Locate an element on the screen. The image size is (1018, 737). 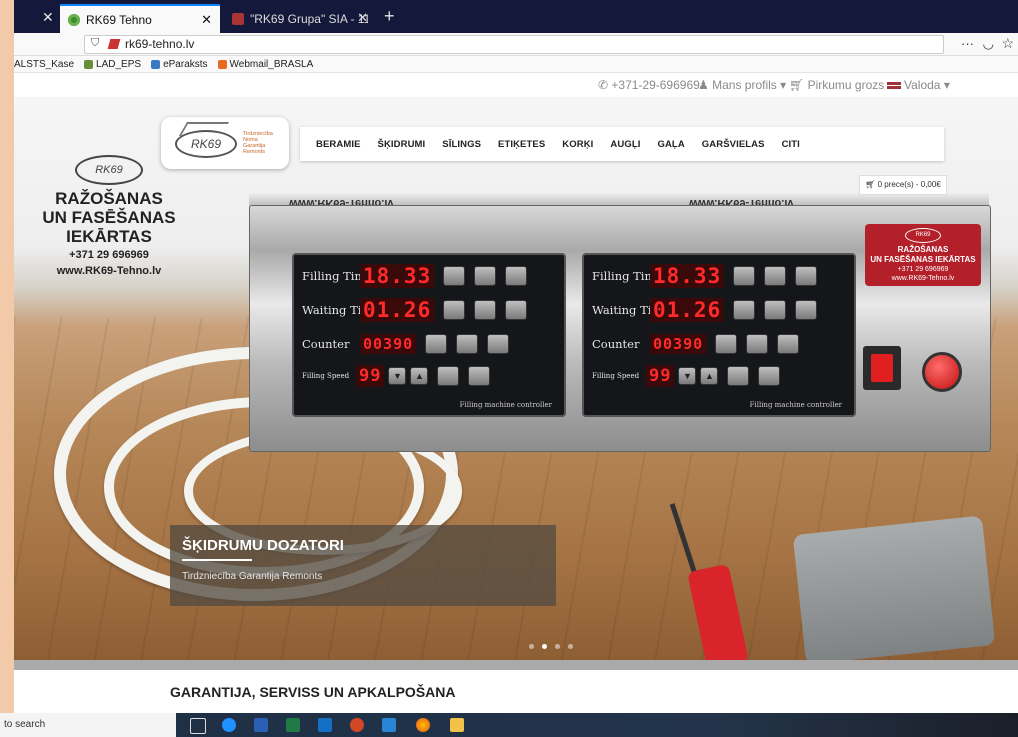
cart-link: 🛒︎ Pirkumu grozs is located at coordinates (836, 85).